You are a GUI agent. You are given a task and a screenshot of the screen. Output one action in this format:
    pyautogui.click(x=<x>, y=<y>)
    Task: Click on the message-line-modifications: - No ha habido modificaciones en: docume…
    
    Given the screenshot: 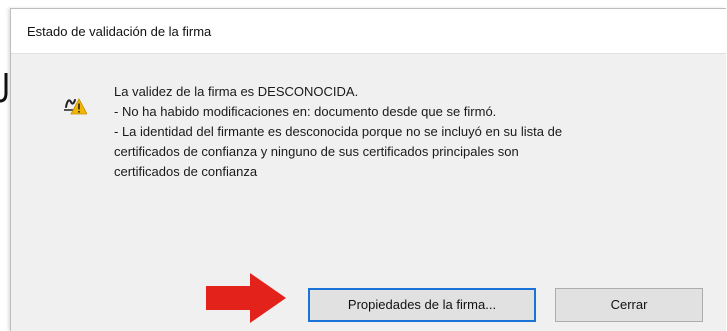 What is the action you would take?
    pyautogui.click(x=305, y=111)
    